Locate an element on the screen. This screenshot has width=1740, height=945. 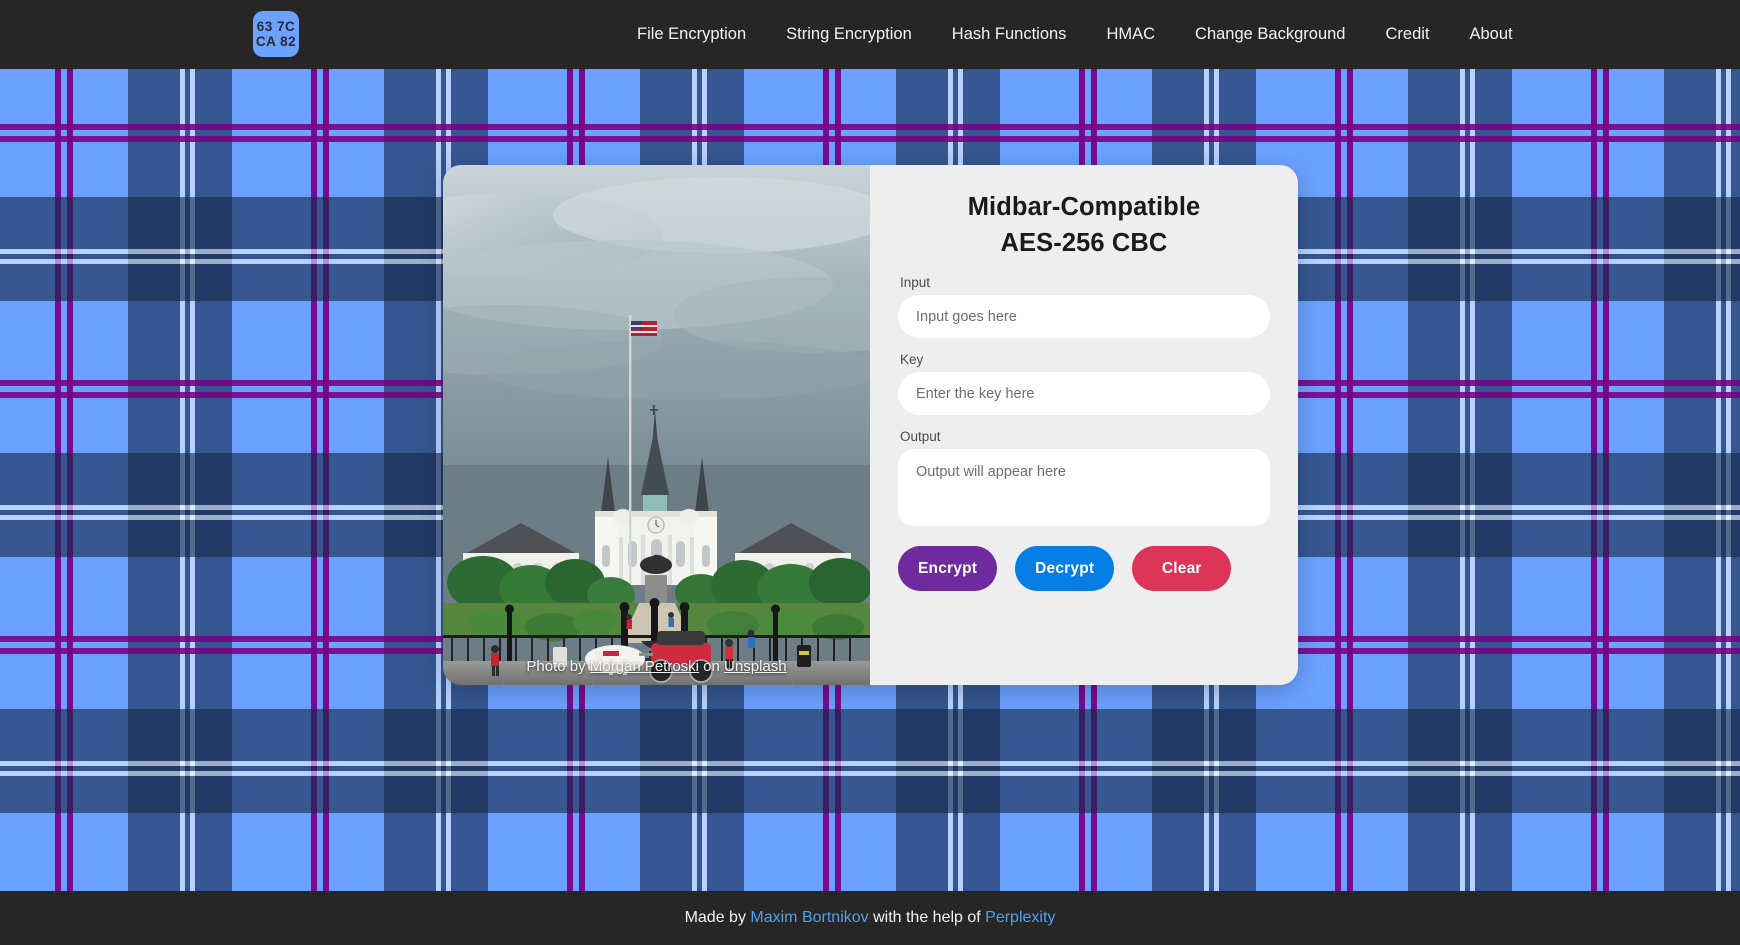
nav-link-about: About is located at coordinates (1491, 34).